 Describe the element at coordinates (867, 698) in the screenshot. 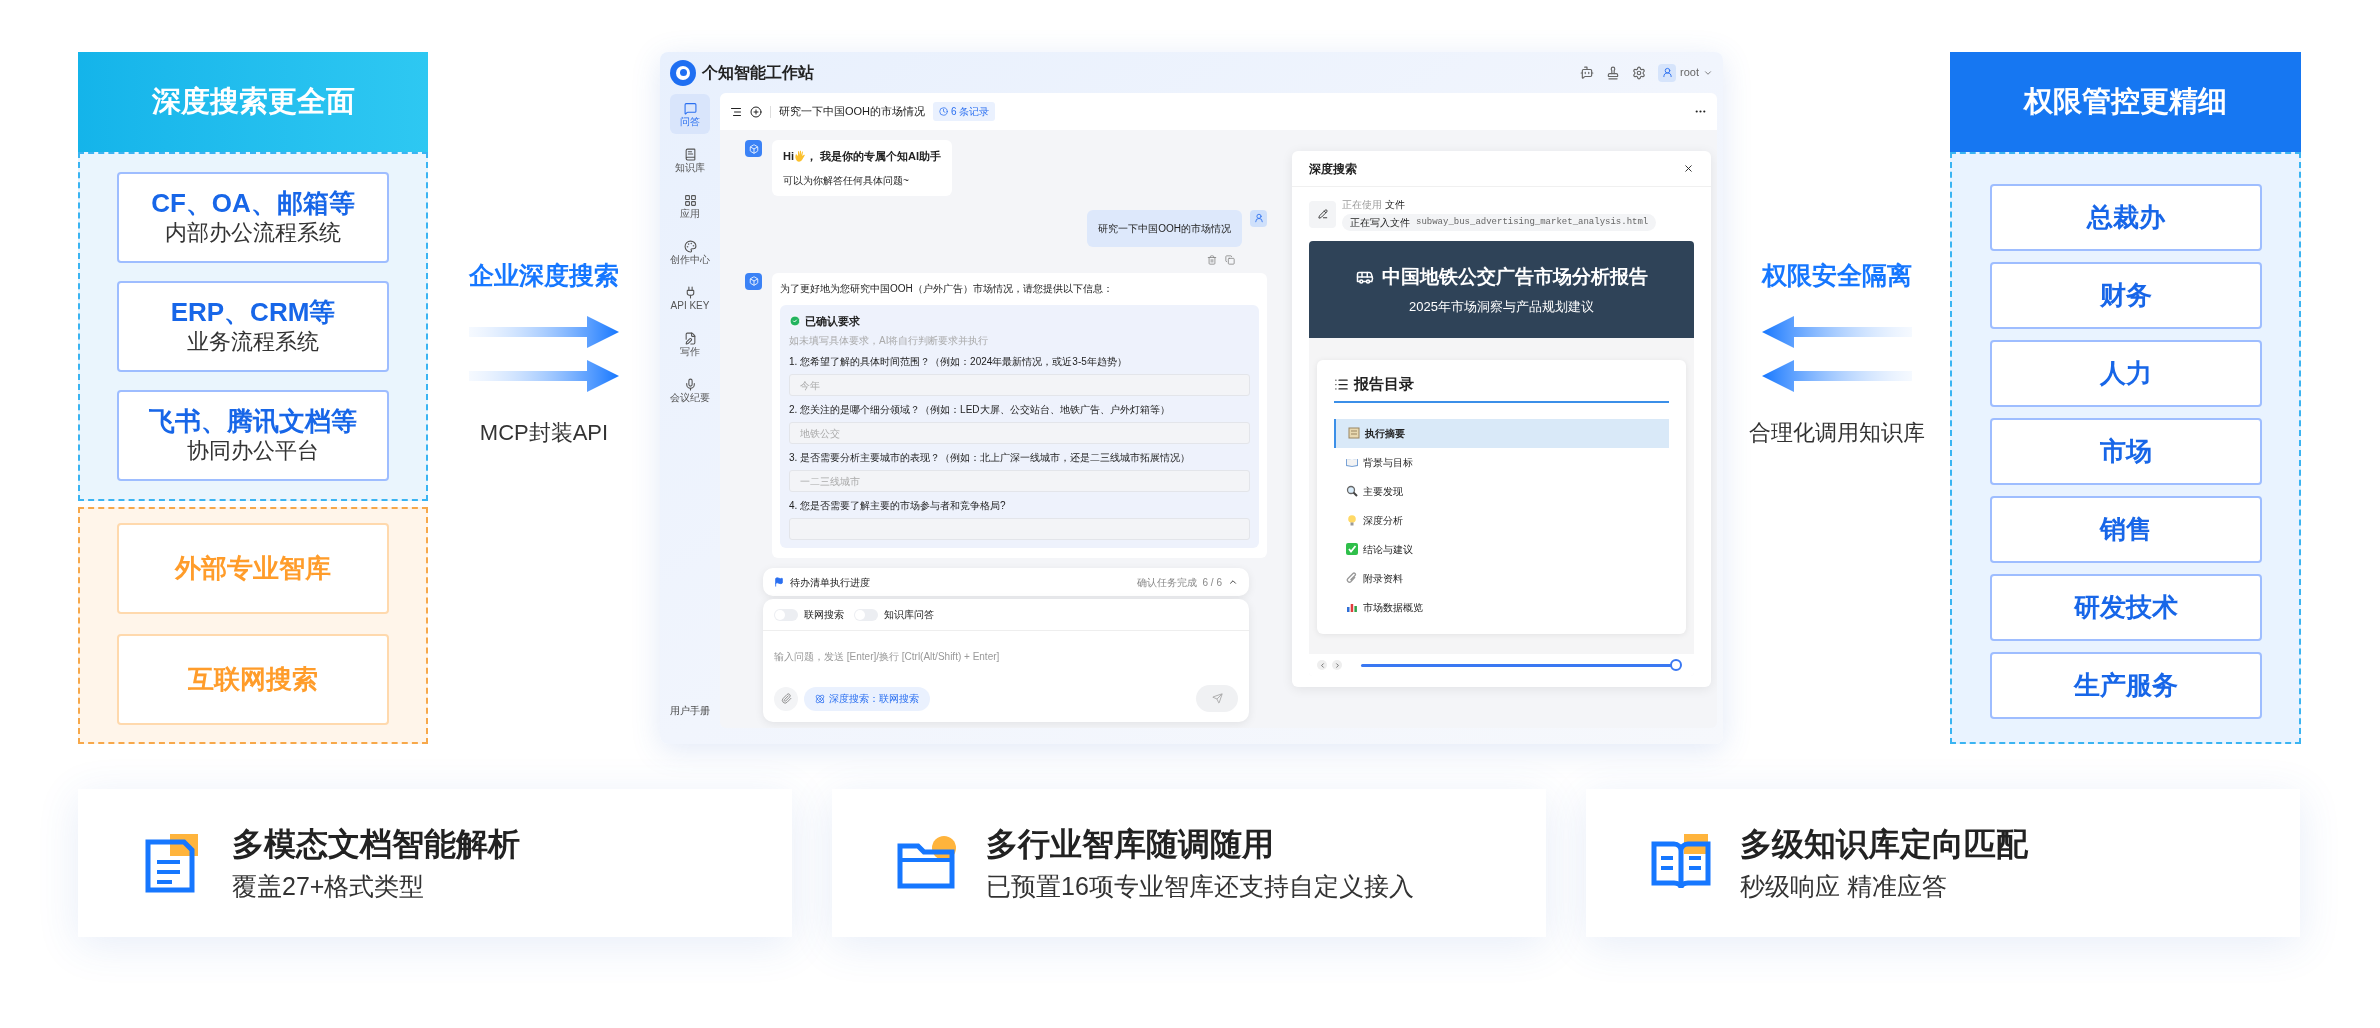

I see `deep-search-chip: 深度搜索：联网搜索` at that location.